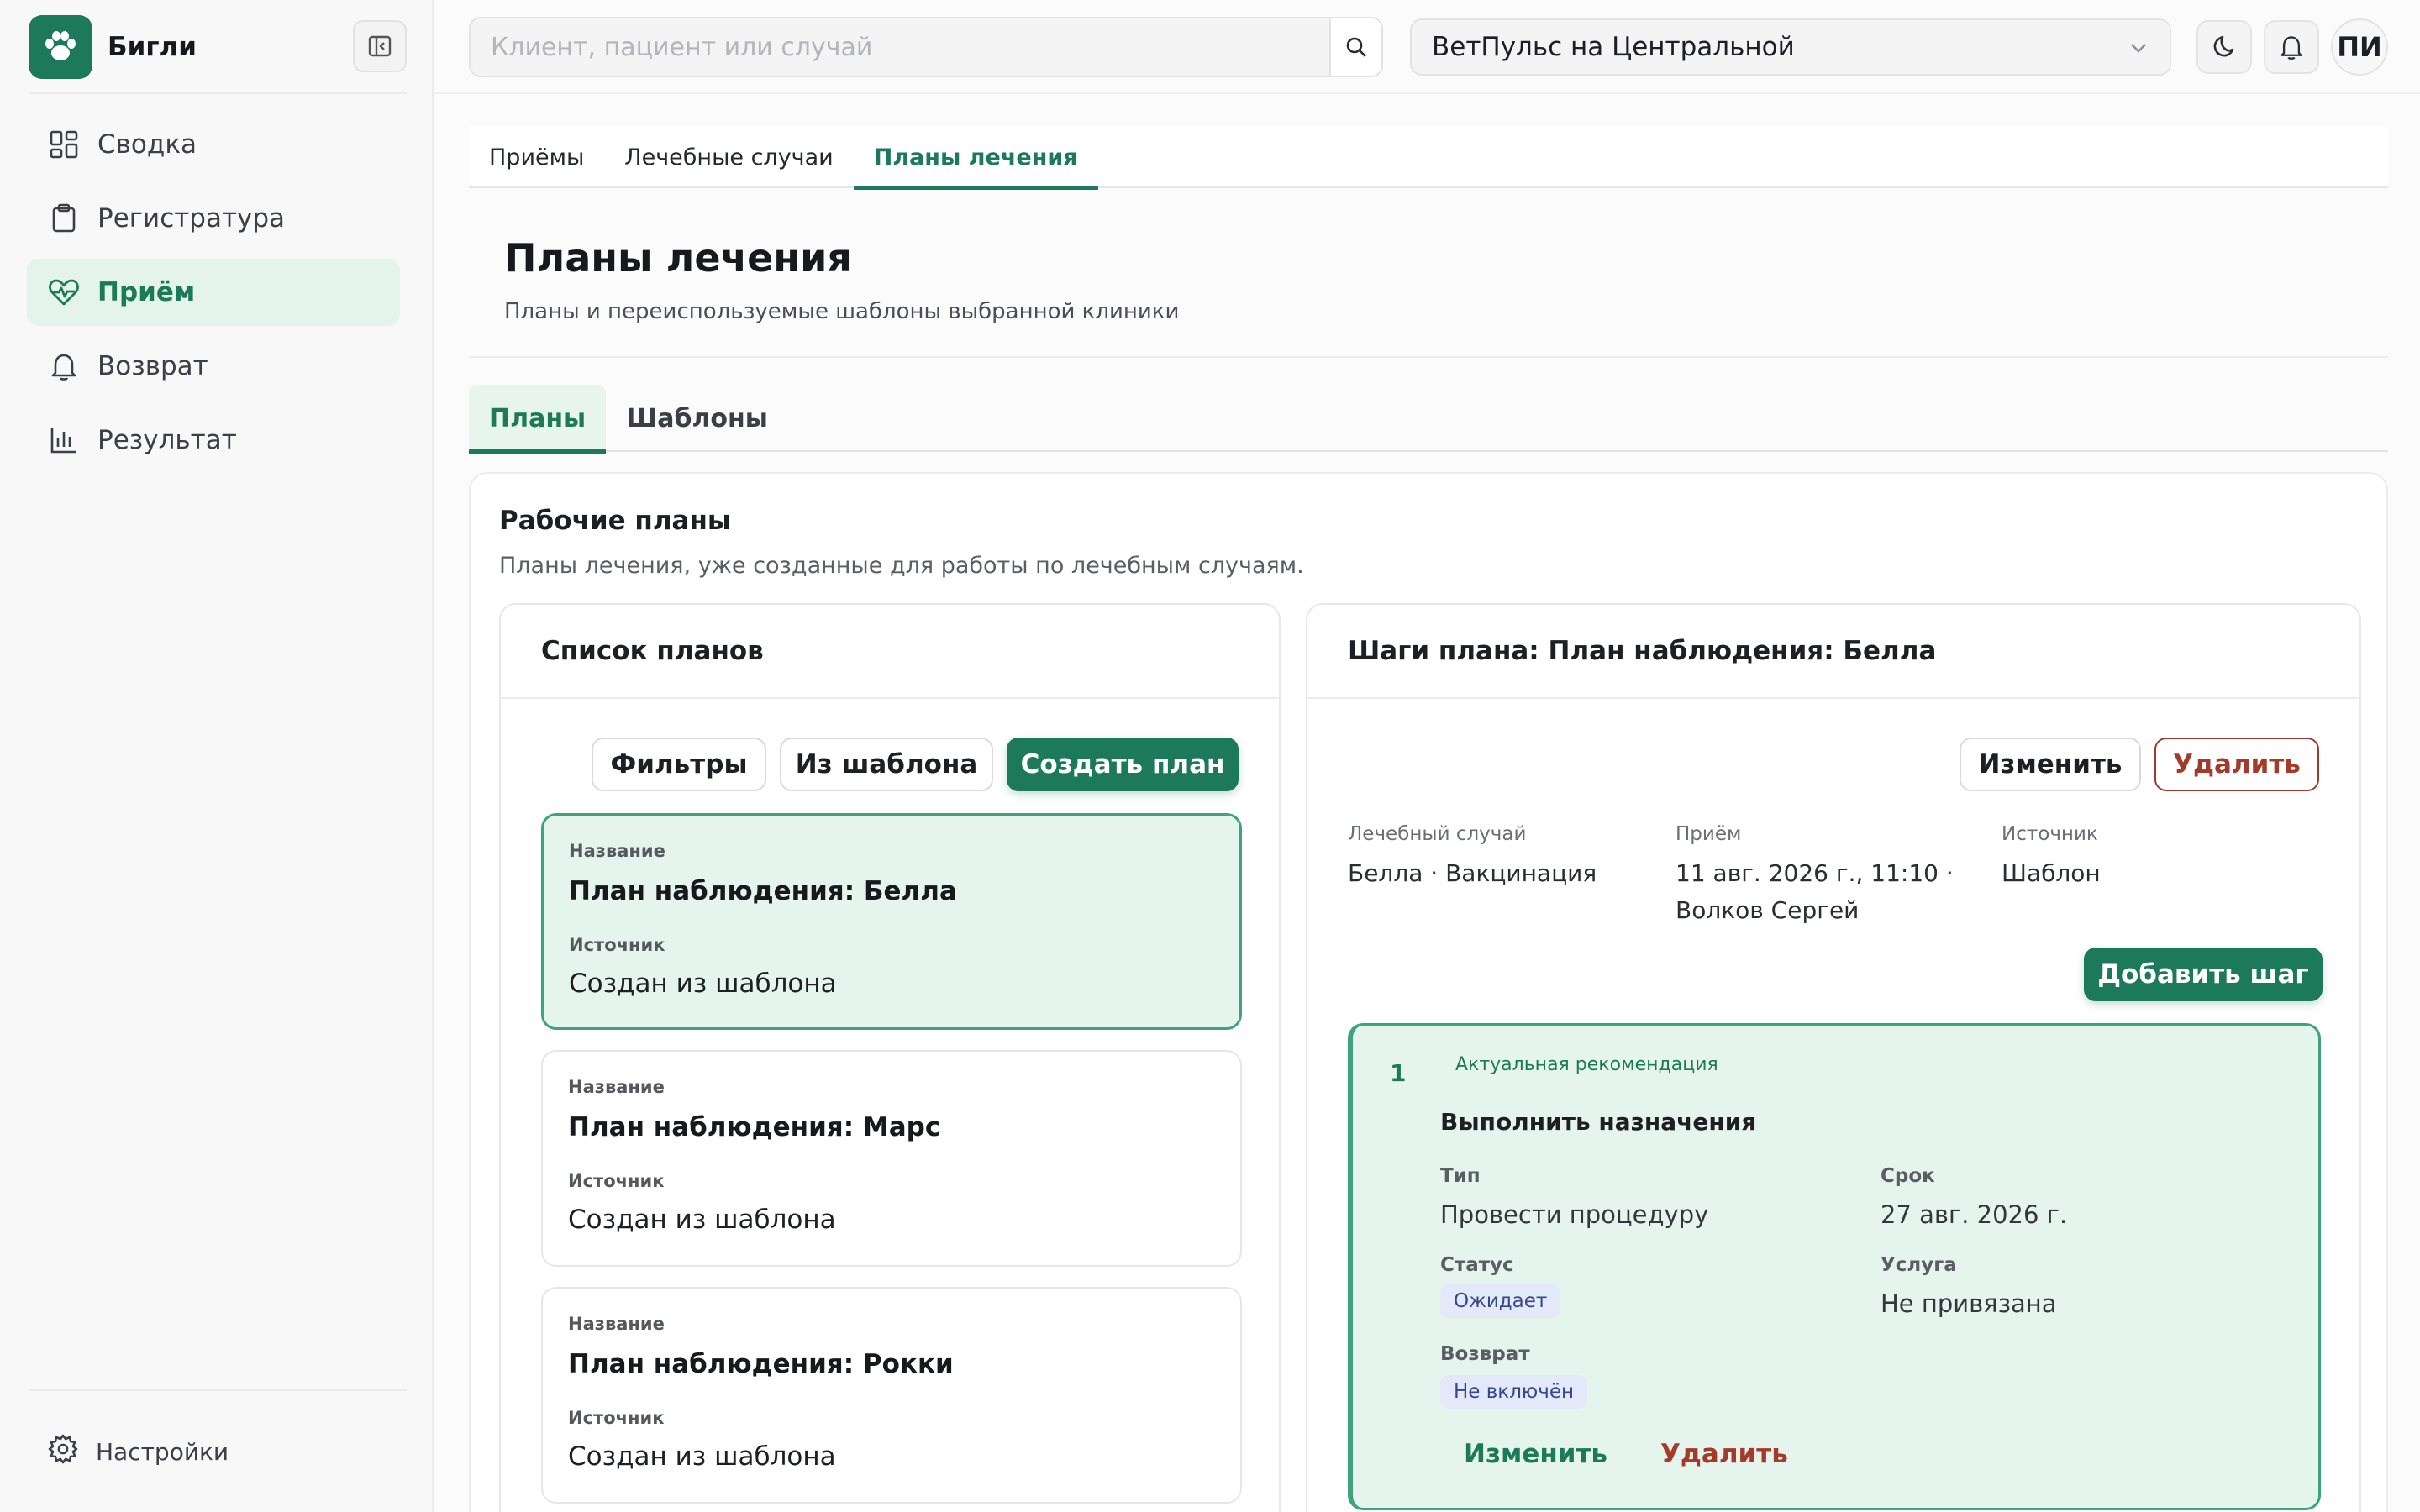 This screenshot has width=2420, height=1512. Describe the element at coordinates (1598, 1122) in the screenshot. I see `step-title: Выполнить назначения` at that location.